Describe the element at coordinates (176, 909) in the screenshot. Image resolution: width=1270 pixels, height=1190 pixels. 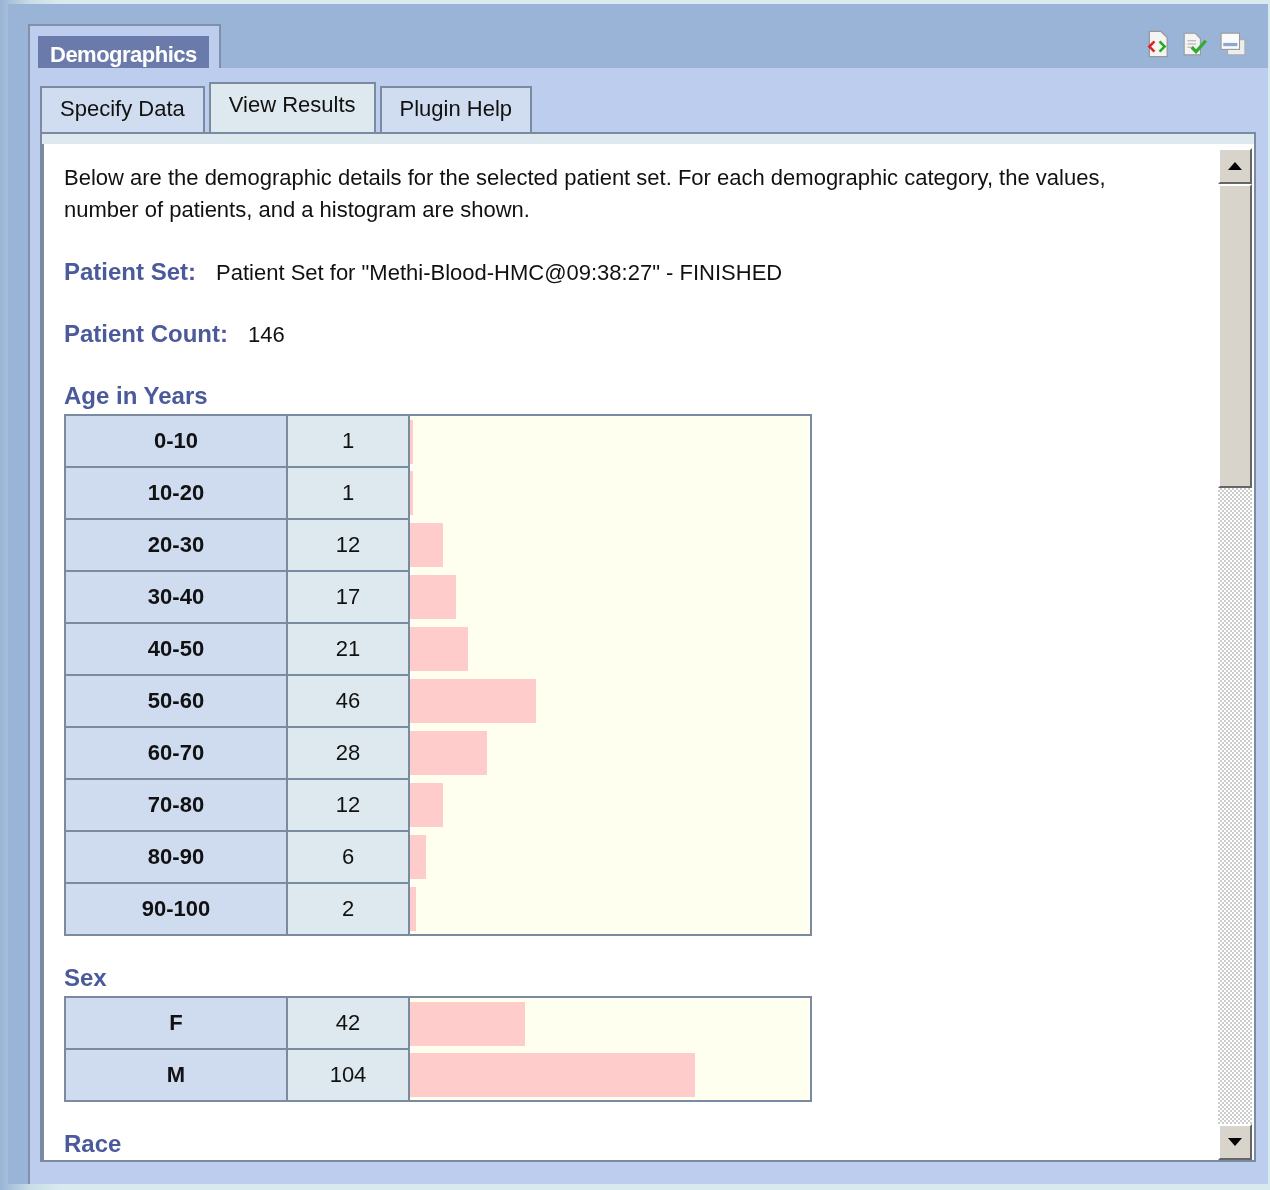
I see `value-cell: 90-100` at that location.